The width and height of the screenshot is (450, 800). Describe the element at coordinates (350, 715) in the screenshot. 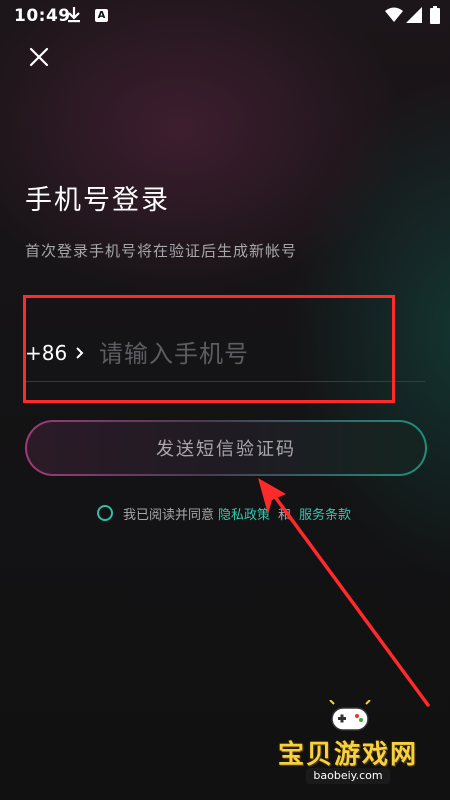

I see `gamepad-icon` at that location.